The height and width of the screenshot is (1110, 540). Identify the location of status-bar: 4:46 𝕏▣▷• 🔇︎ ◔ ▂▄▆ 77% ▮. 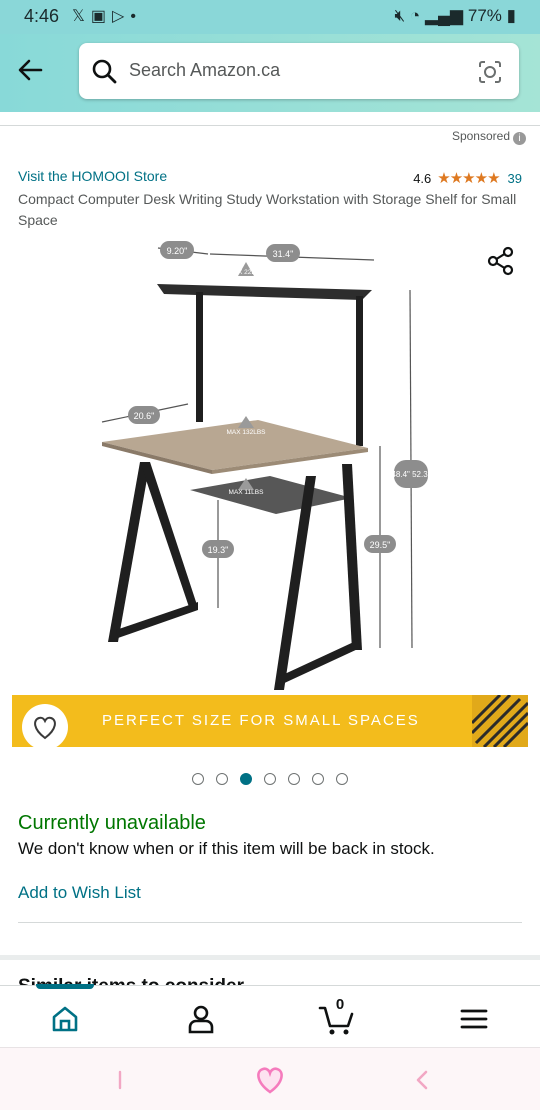
(270, 17).